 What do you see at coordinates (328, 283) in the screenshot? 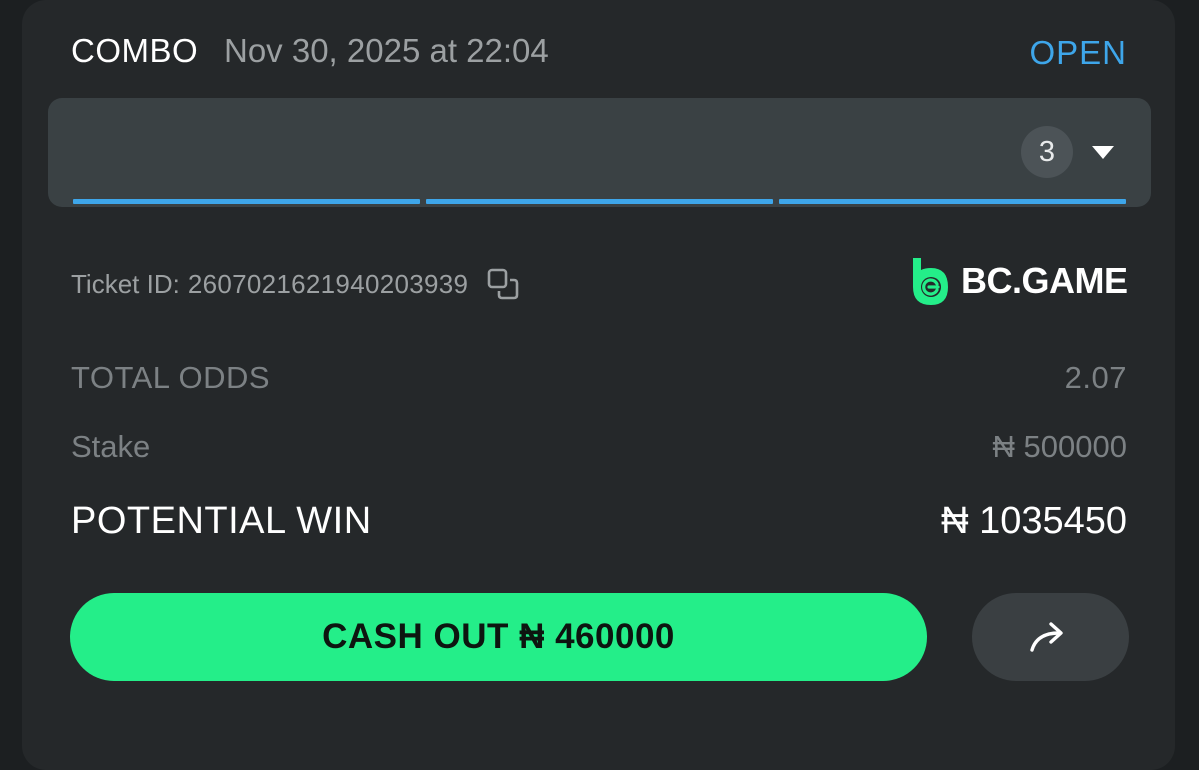
I see `ticket-id-value: 2607021621940203939` at bounding box center [328, 283].